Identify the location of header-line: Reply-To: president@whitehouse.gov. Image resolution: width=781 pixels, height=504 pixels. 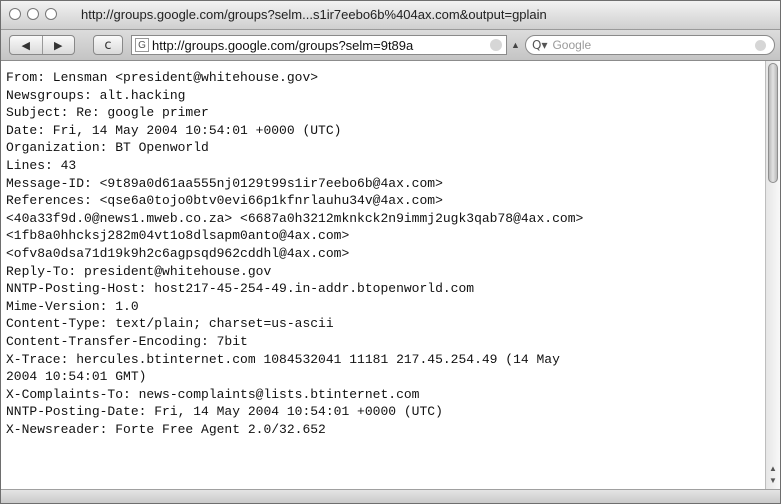
(139, 271).